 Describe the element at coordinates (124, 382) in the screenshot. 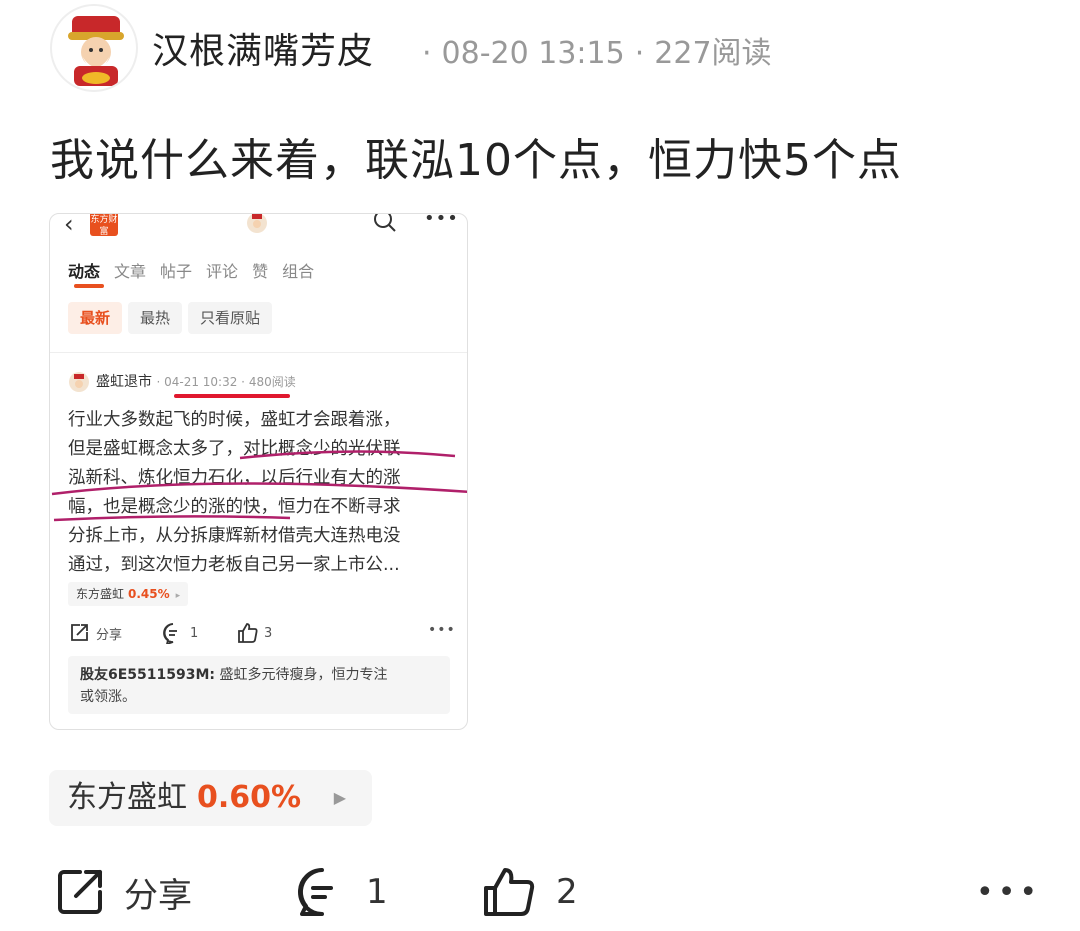

I see `inner-author: 盛虹退市` at that location.